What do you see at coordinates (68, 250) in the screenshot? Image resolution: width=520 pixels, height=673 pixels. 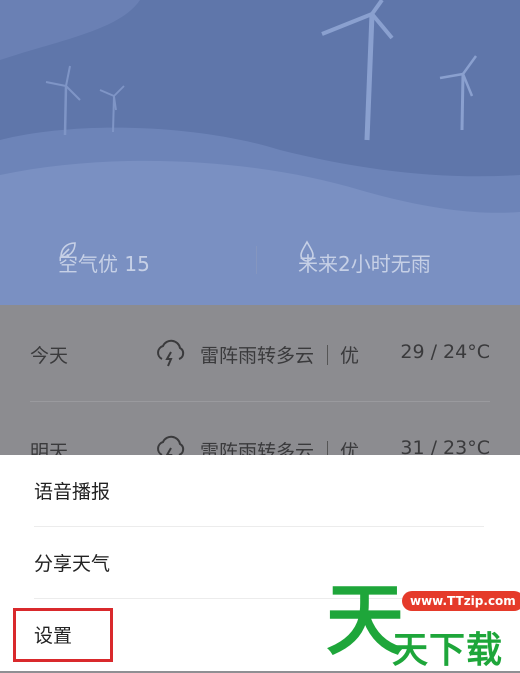 I see `leaf-icon` at bounding box center [68, 250].